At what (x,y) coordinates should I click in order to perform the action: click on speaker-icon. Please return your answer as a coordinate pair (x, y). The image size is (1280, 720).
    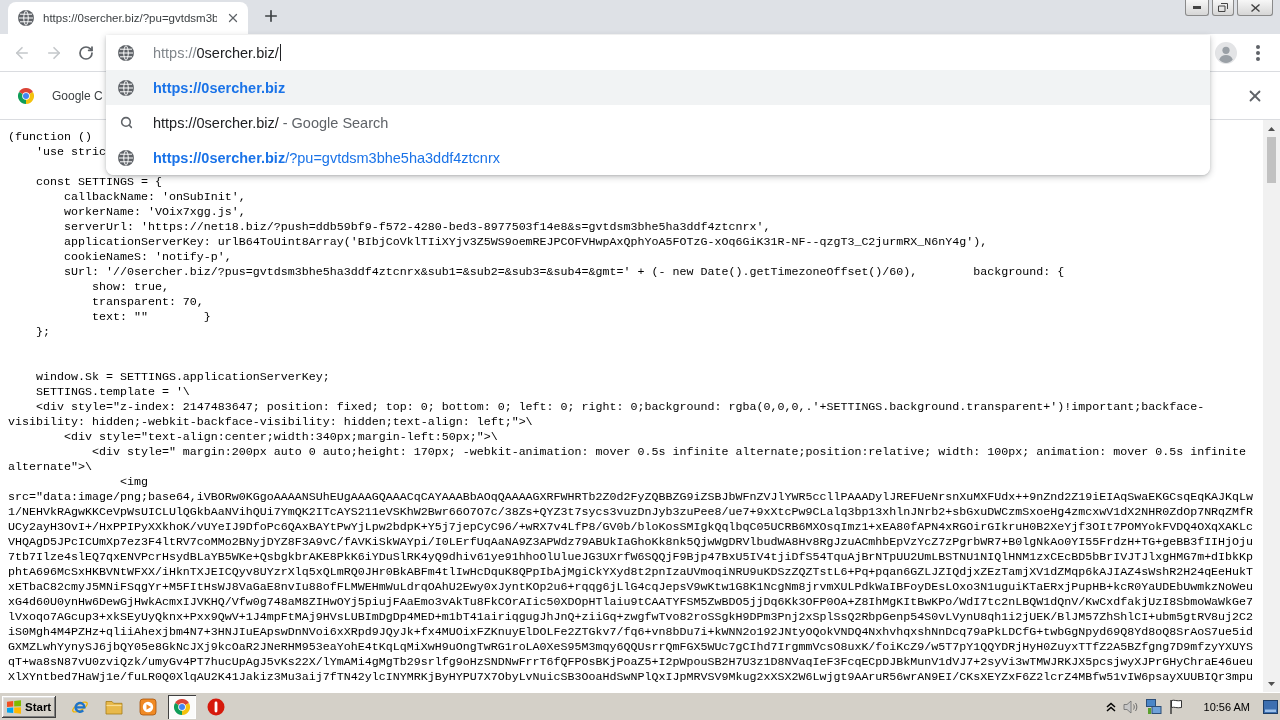
    Looking at the image, I should click on (1130, 706).